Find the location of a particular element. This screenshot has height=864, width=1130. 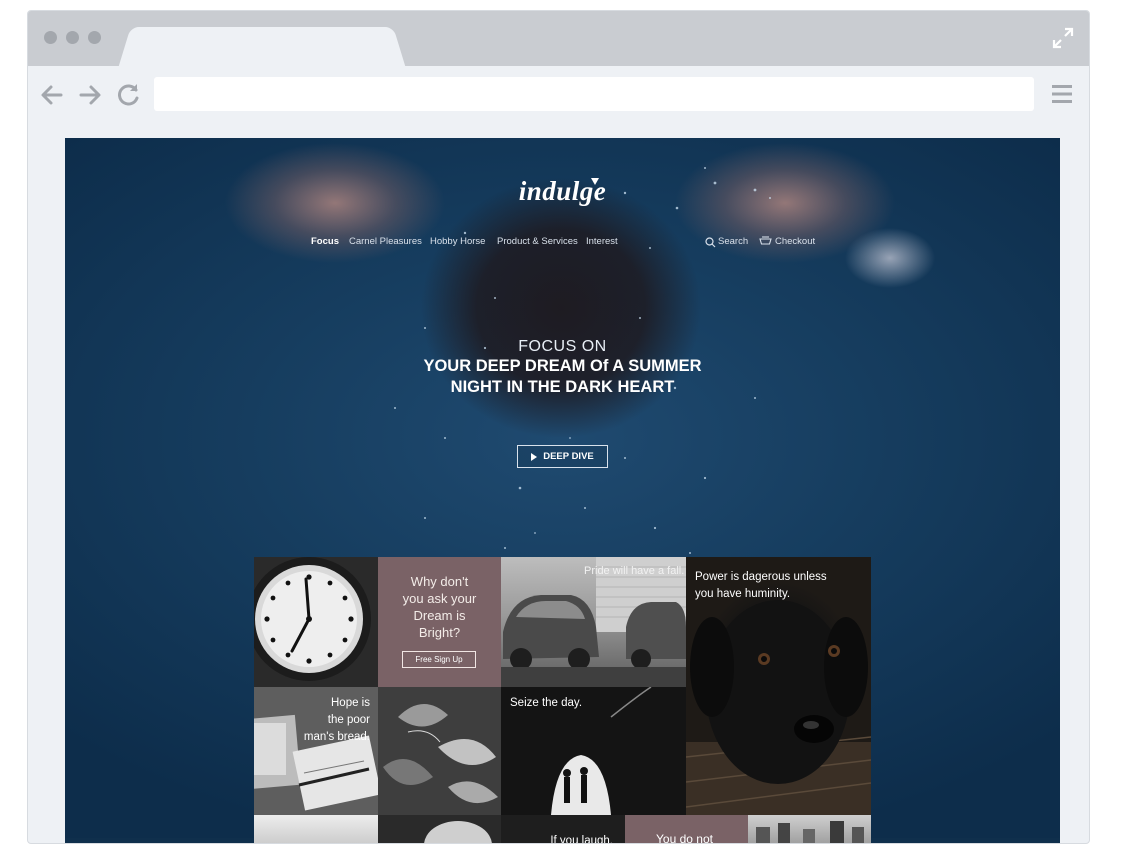

clock-photo-tile is located at coordinates (316, 622).